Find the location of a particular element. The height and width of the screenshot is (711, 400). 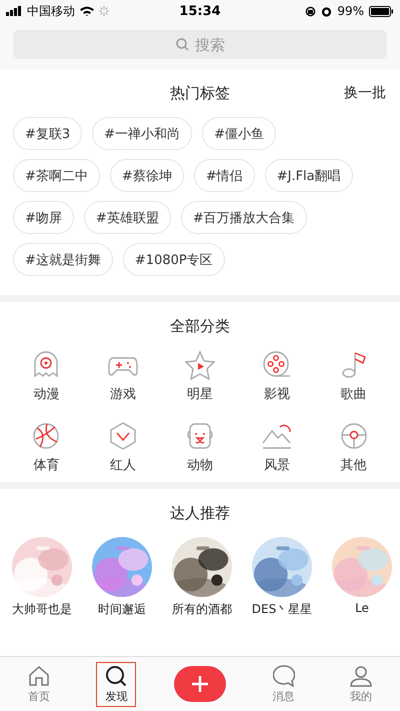

search-icon is located at coordinates (116, 675).